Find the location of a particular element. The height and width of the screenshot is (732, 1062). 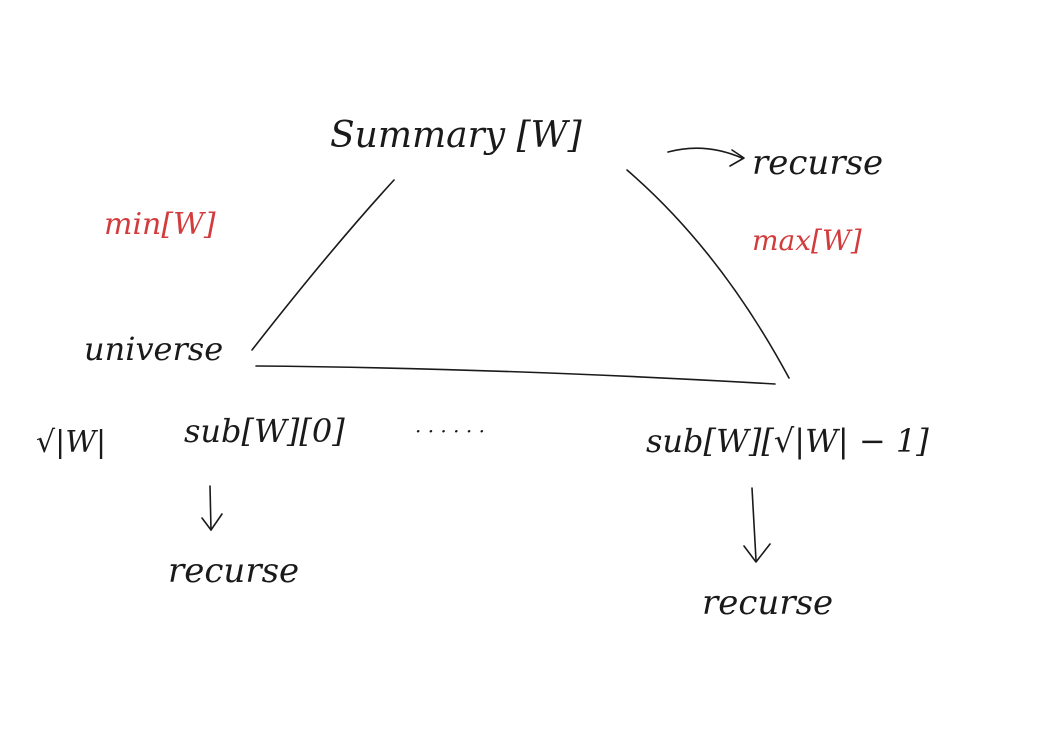

sub-first-label: sub[W][0] is located at coordinates (264, 431).